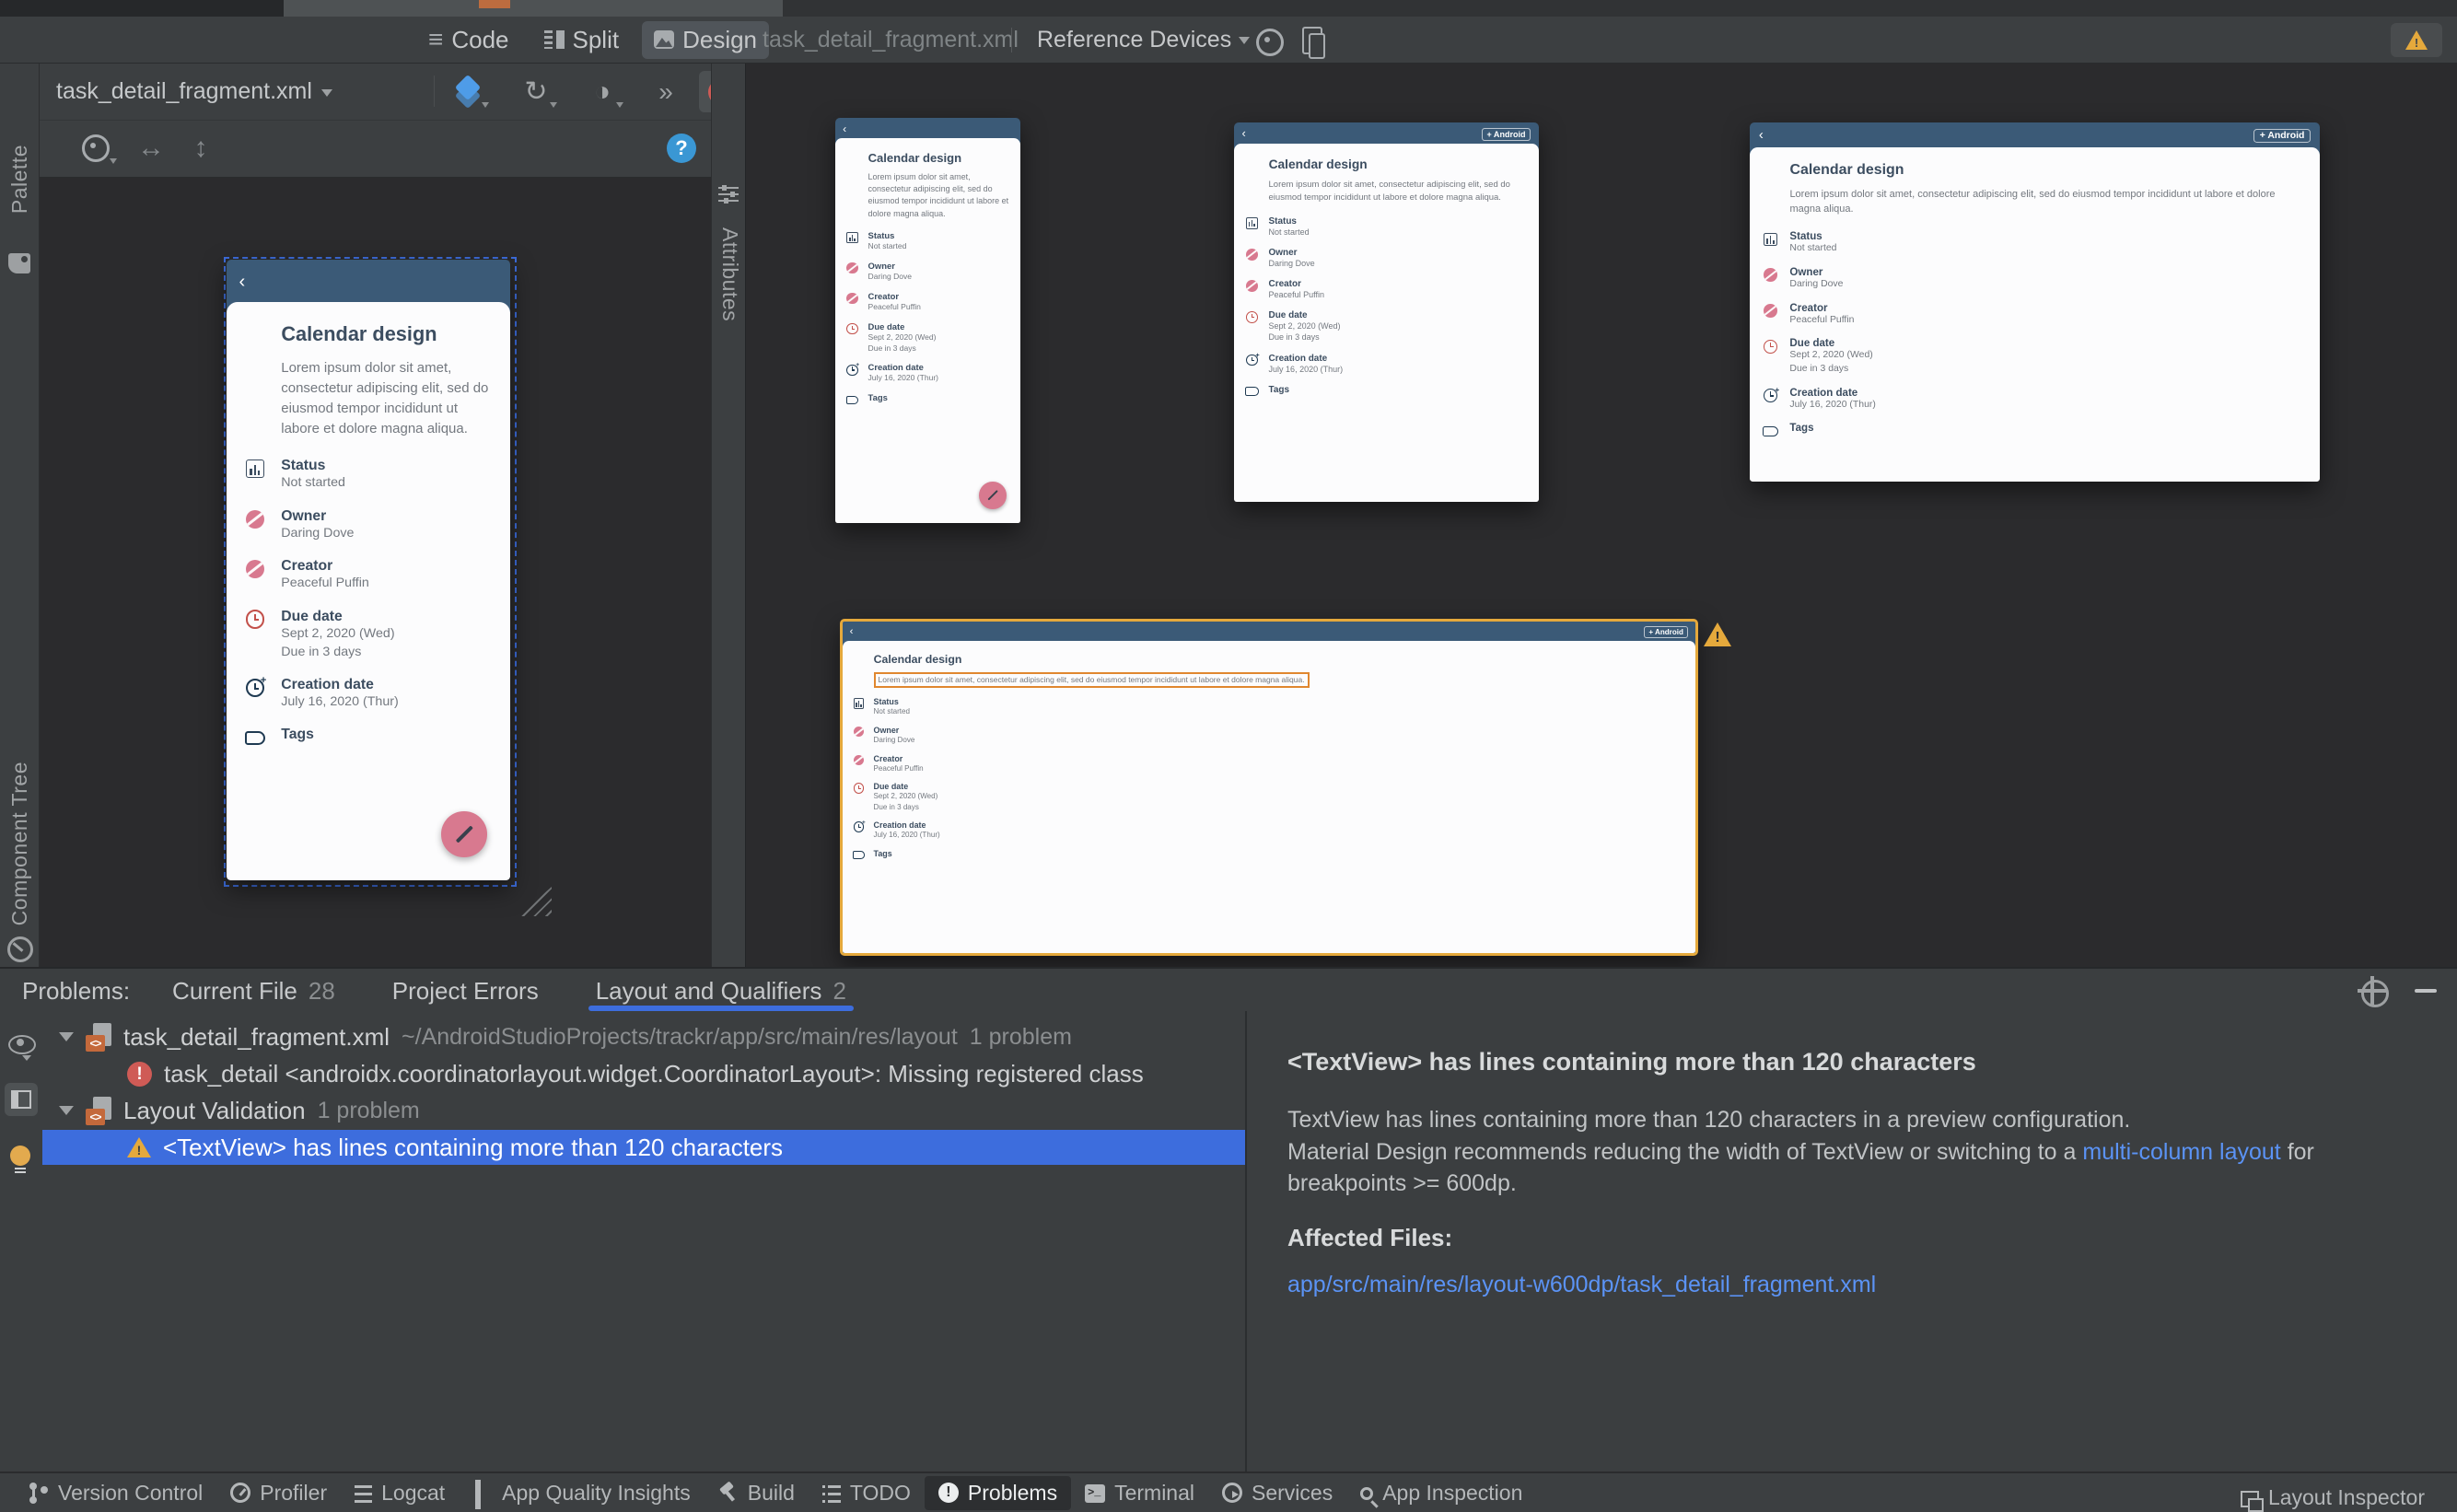 The width and height of the screenshot is (2457, 1512). What do you see at coordinates (96, 148) in the screenshot?
I see `view-options-button` at bounding box center [96, 148].